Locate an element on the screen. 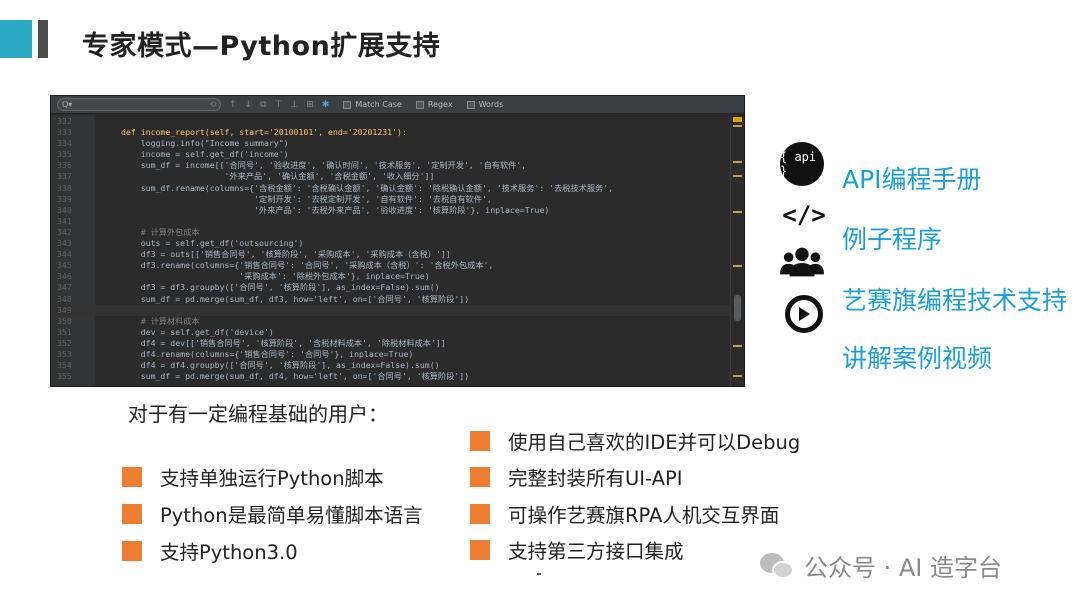 The width and height of the screenshot is (1080, 608). code-line: 339 '定制开发': '去税定制开发', '自有软件': '去税自有软件', is located at coordinates (390, 199).